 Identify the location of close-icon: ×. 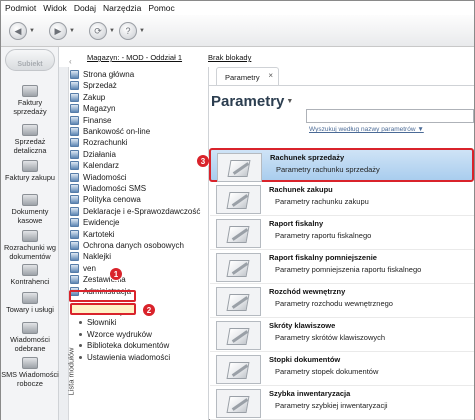
(270, 75).